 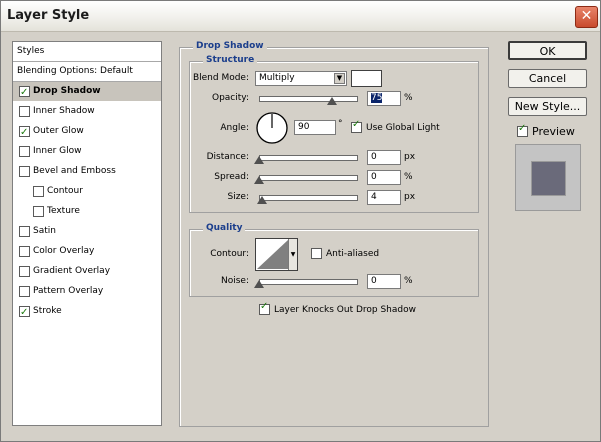 I want to click on angle-dial-icon, so click(x=272, y=128).